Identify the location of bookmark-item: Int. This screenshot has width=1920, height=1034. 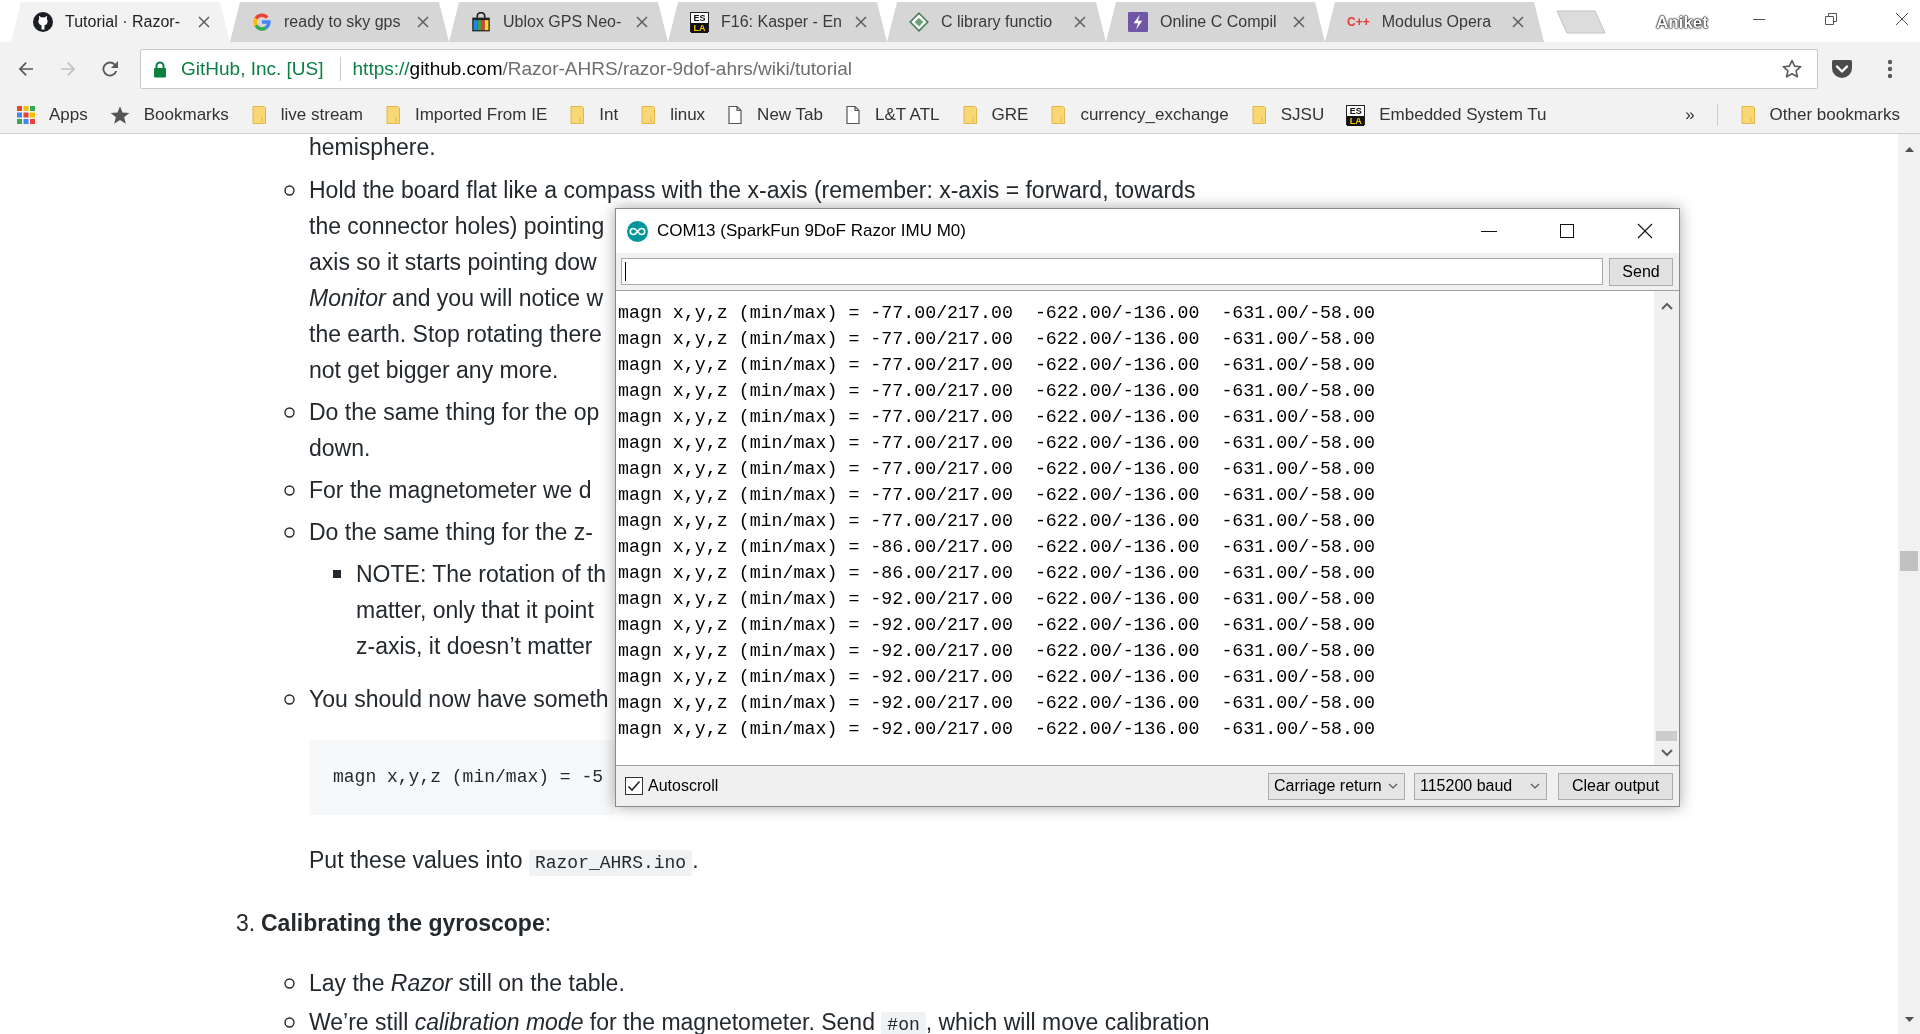
(594, 114).